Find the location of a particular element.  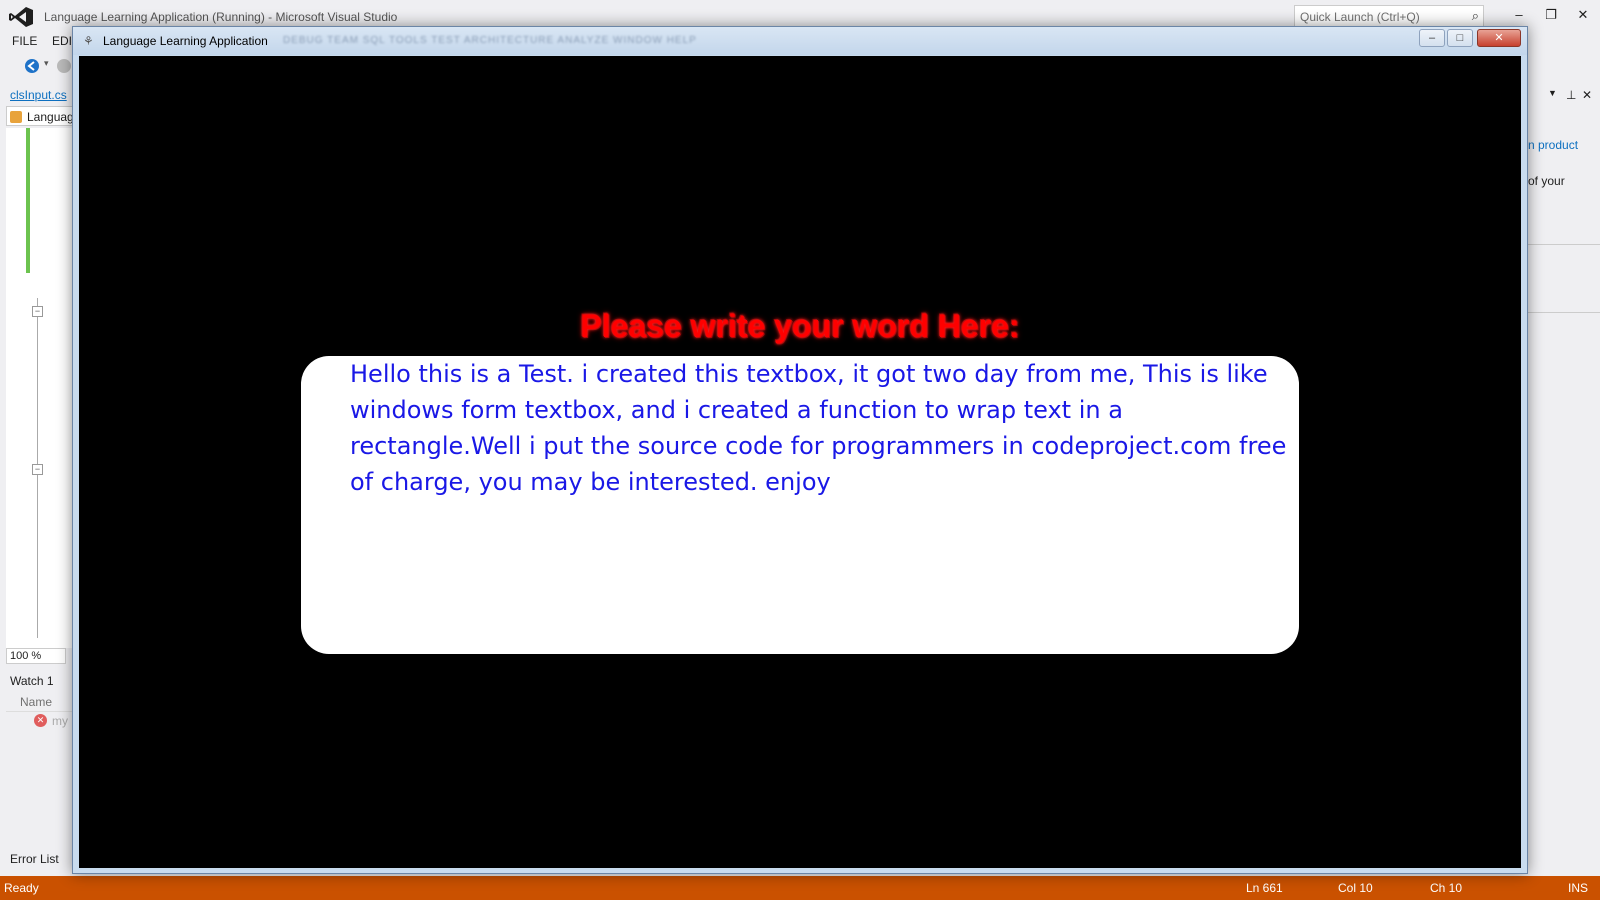

pin-icon: ⊥ is located at coordinates (1571, 95).